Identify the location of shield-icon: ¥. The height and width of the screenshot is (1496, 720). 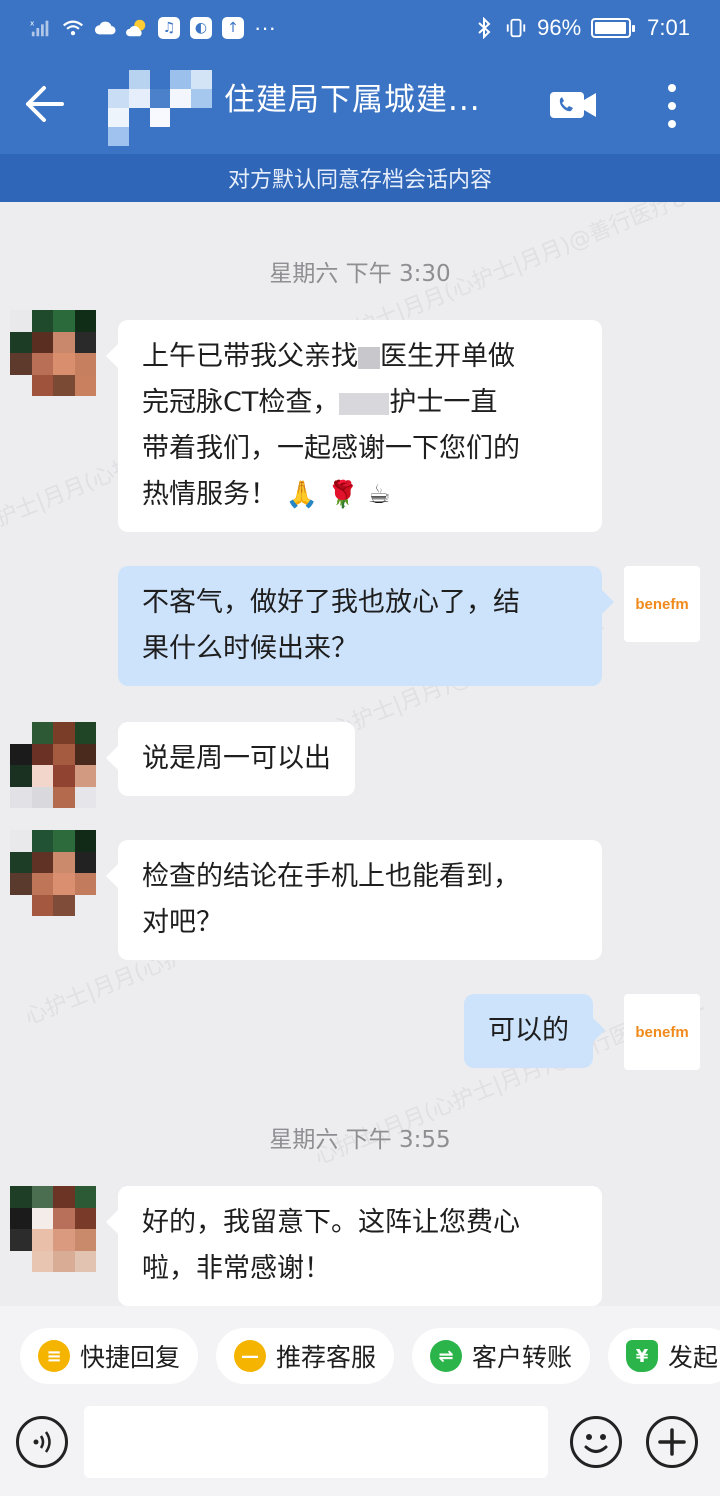
(642, 1356).